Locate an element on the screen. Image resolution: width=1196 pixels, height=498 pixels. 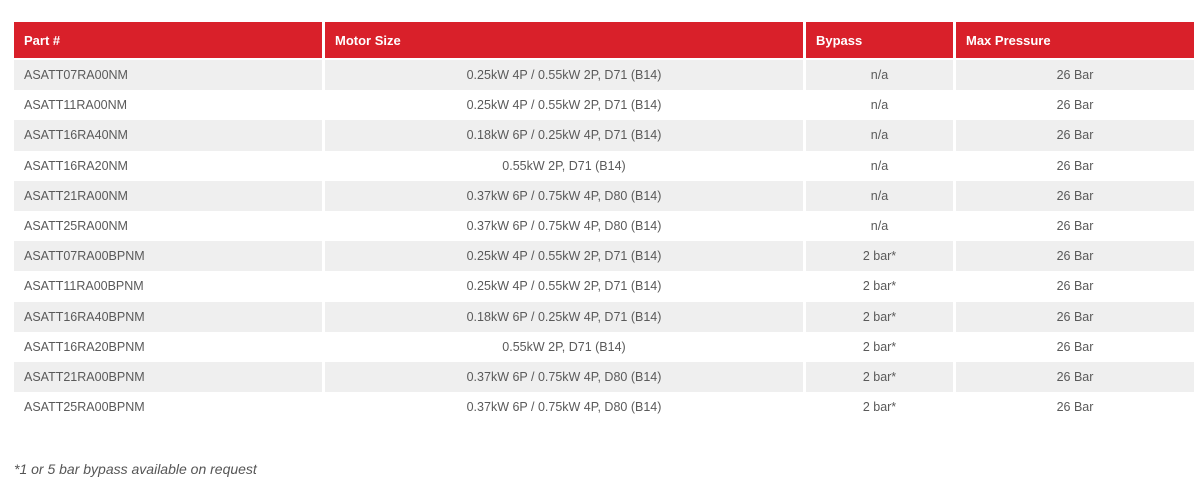
cell-part-number: ASATT21RA00NM is located at coordinates (169, 195).